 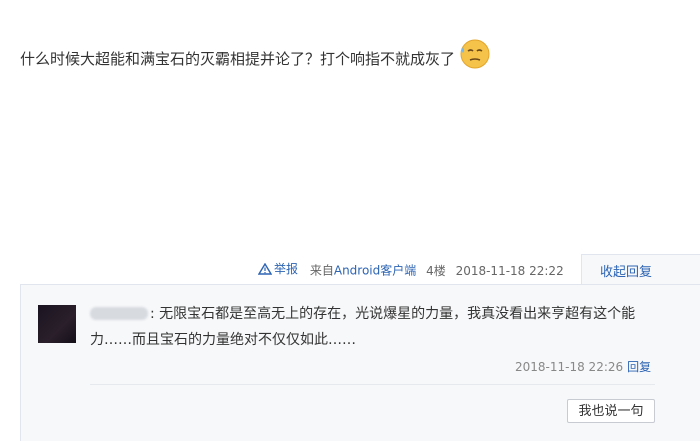 What do you see at coordinates (626, 270) in the screenshot?
I see `collapse-reply-link: 收起回复` at bounding box center [626, 270].